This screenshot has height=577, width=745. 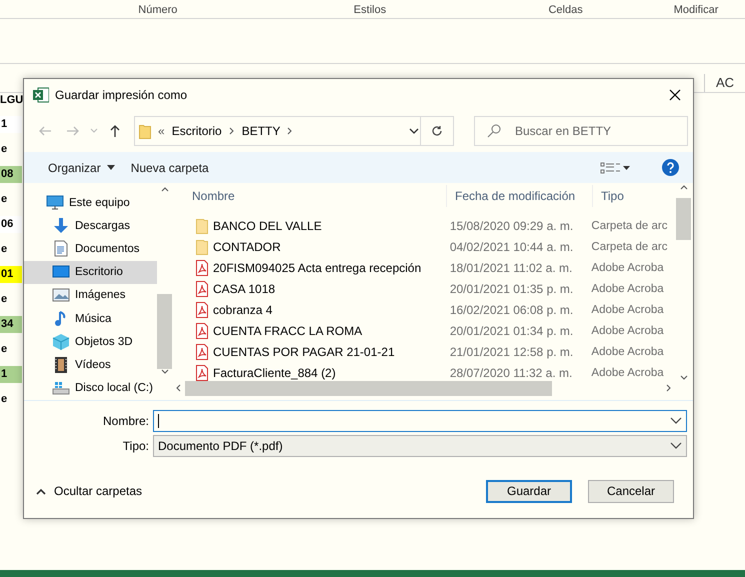 What do you see at coordinates (520, 196) in the screenshot?
I see `column-header: Fecha de modificación` at bounding box center [520, 196].